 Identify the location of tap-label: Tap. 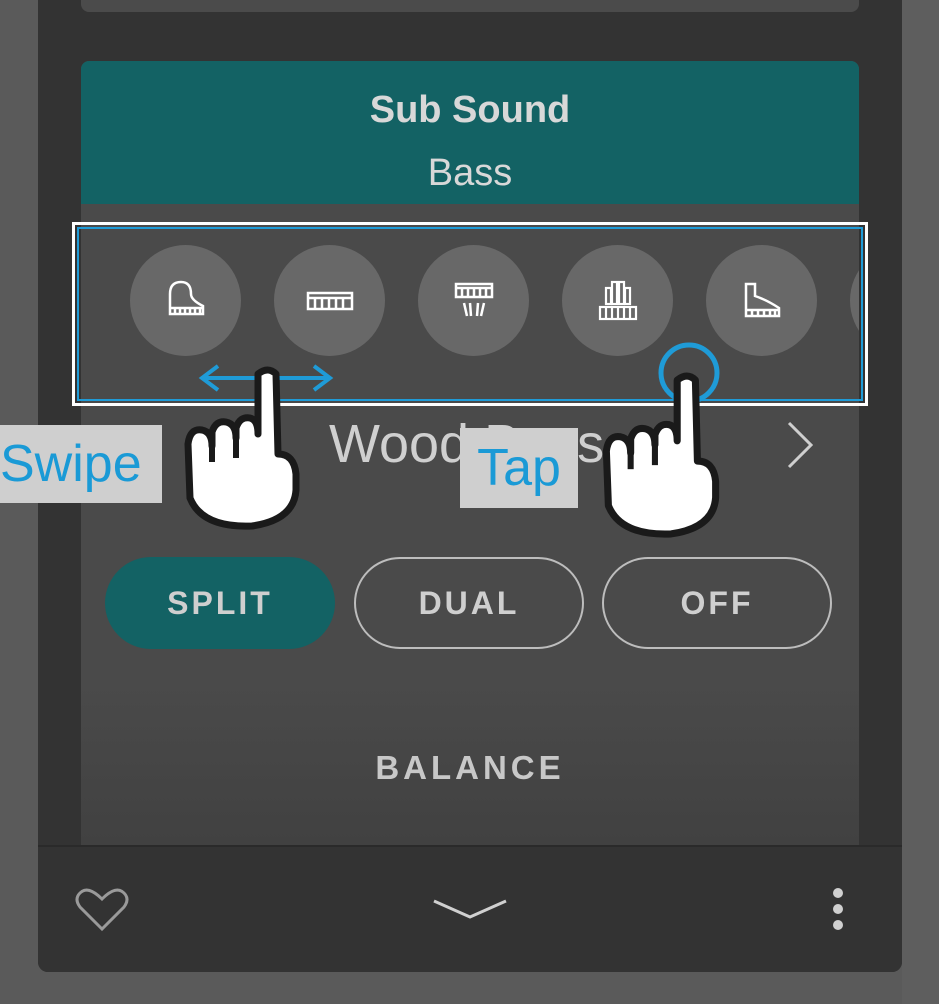
(519, 468).